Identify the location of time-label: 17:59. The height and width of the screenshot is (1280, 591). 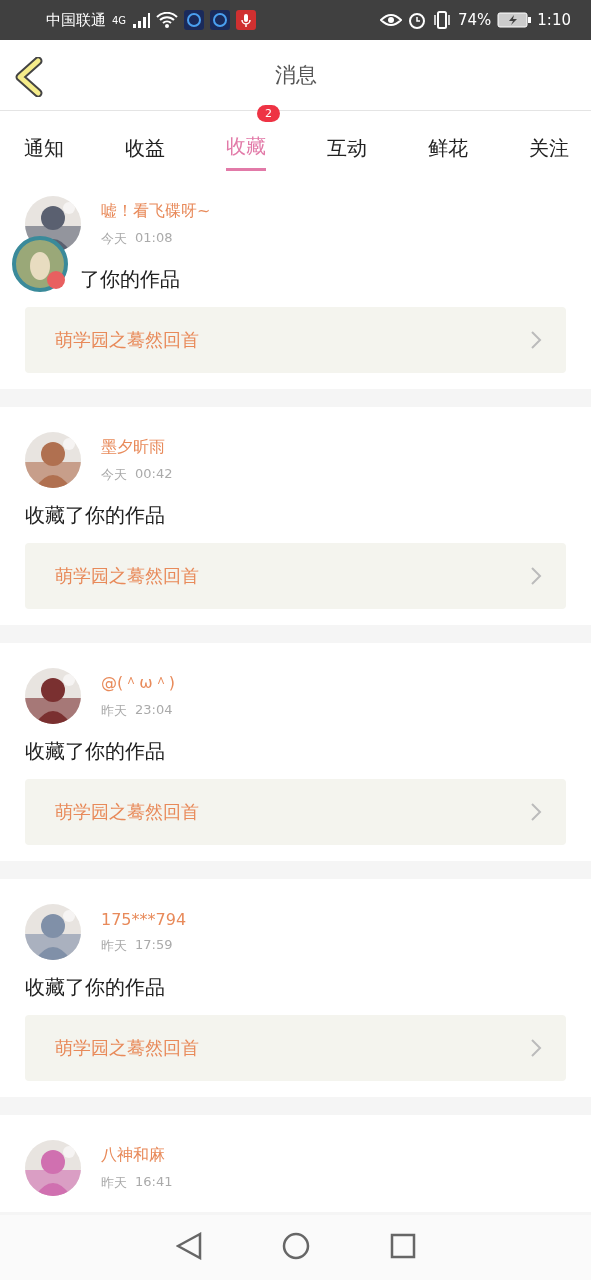
(154, 945).